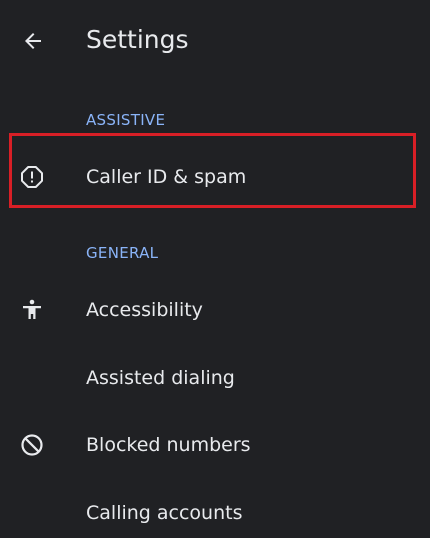 The height and width of the screenshot is (538, 430). I want to click on section-header-assistive: ASSISTIVE, so click(126, 120).